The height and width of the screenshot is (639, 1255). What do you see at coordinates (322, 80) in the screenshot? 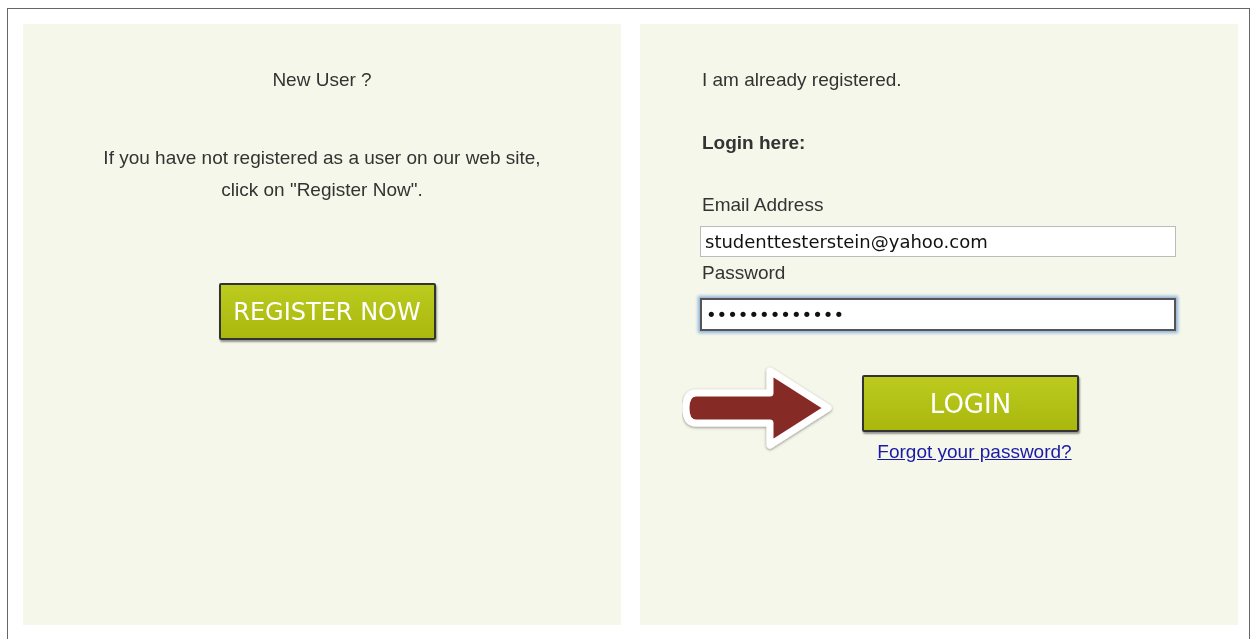
I see `new-user-heading: New User ?` at bounding box center [322, 80].